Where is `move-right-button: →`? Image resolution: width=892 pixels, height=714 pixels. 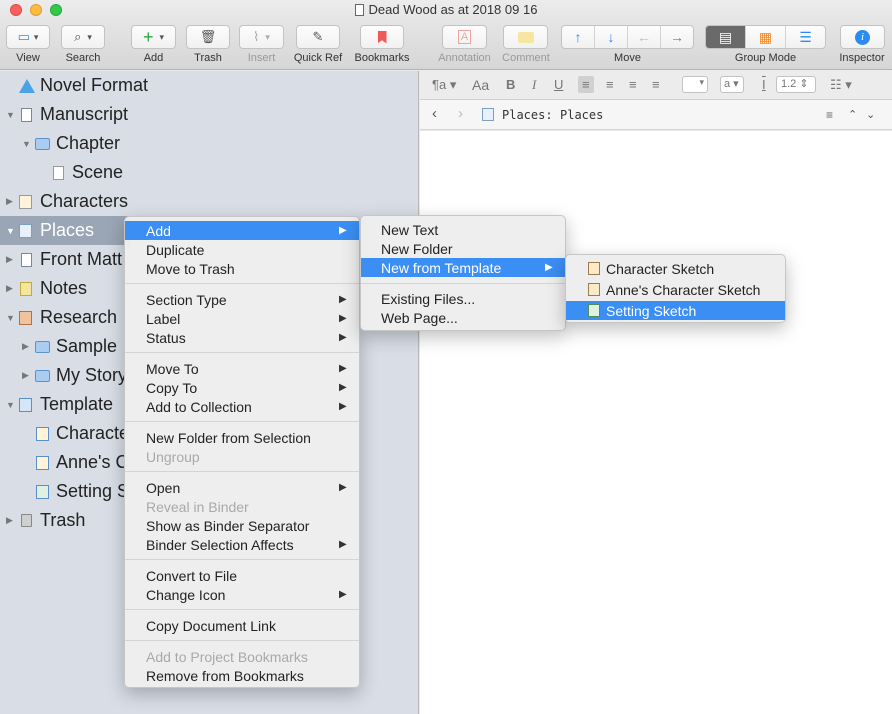 move-right-button: → is located at coordinates (677, 37).